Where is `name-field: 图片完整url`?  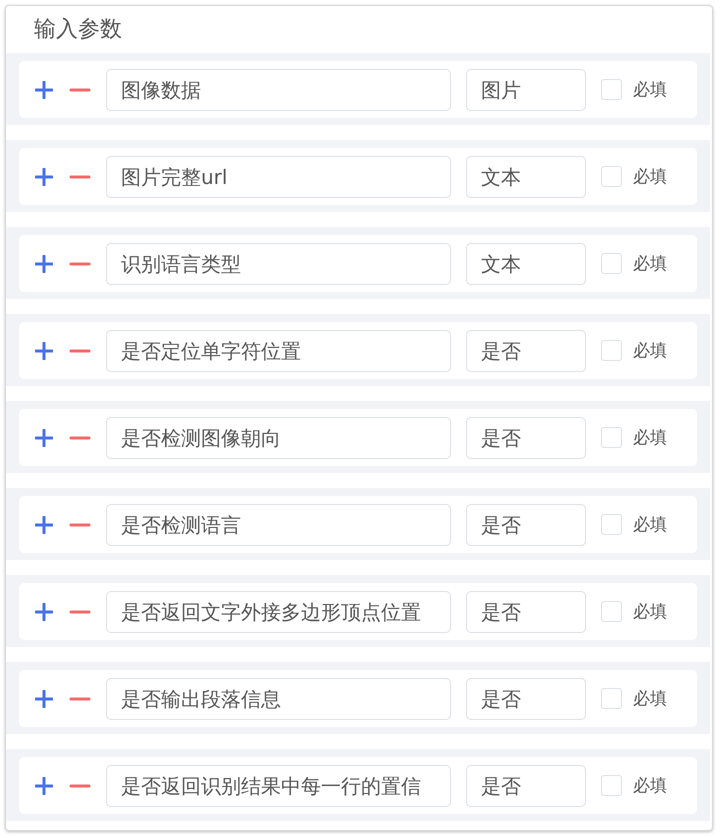 name-field: 图片完整url is located at coordinates (278, 177).